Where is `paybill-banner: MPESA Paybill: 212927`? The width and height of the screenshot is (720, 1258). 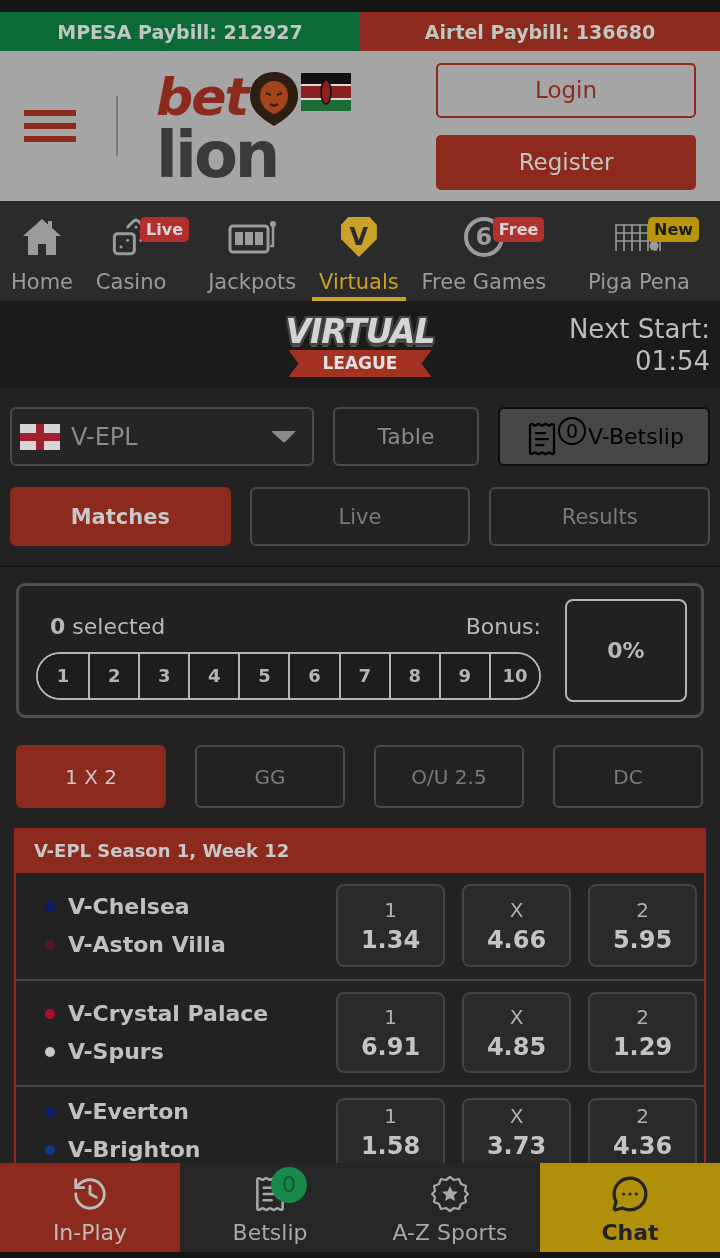 paybill-banner: MPESA Paybill: 212927 is located at coordinates (180, 31).